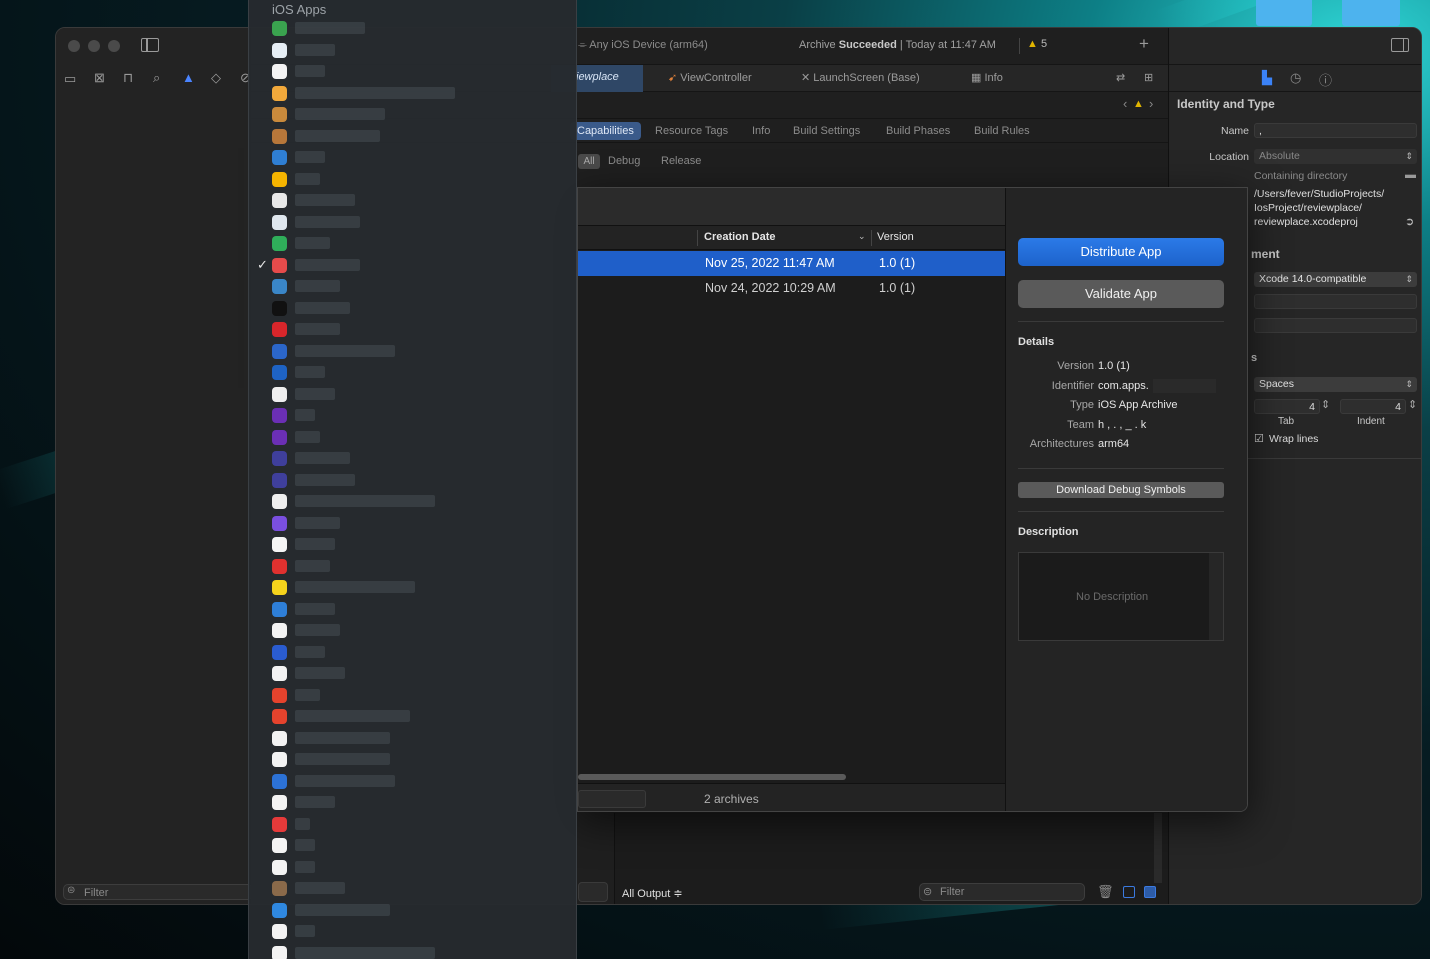  Describe the element at coordinates (1412, 404) in the screenshot. I see `indent-width-stepper: ⇕` at that location.